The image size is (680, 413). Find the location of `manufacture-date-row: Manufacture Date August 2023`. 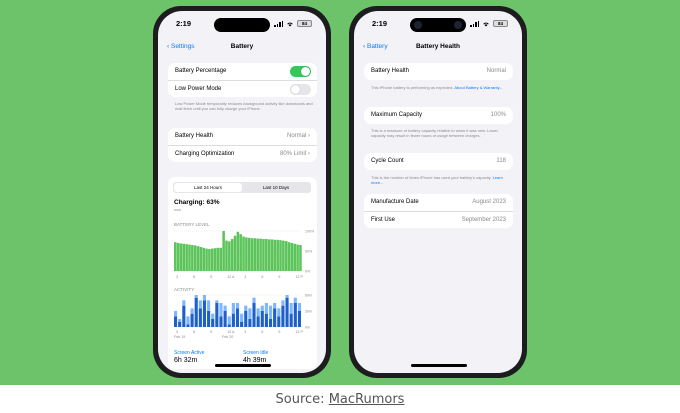

manufacture-date-row: Manufacture Date August 2023 is located at coordinates (438, 202).